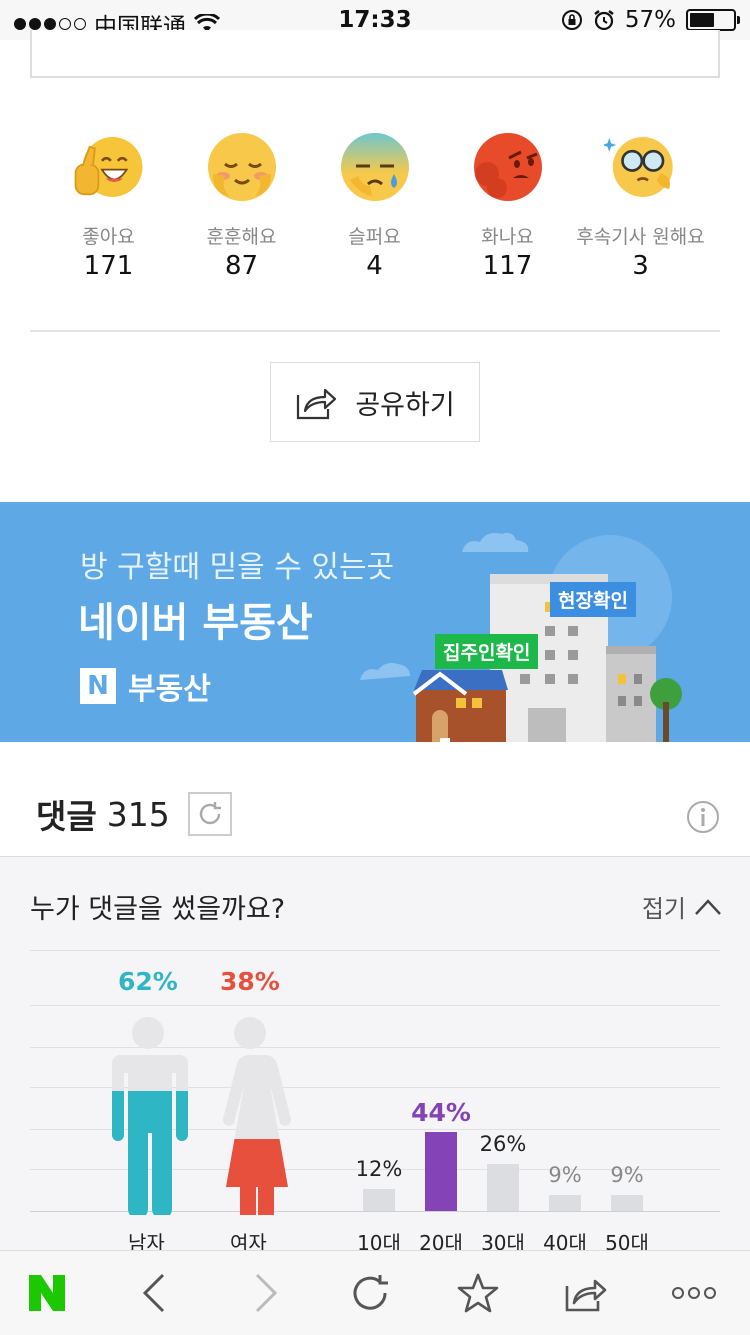  What do you see at coordinates (108, 266) in the screenshot?
I see `reaction-count: 171` at bounding box center [108, 266].